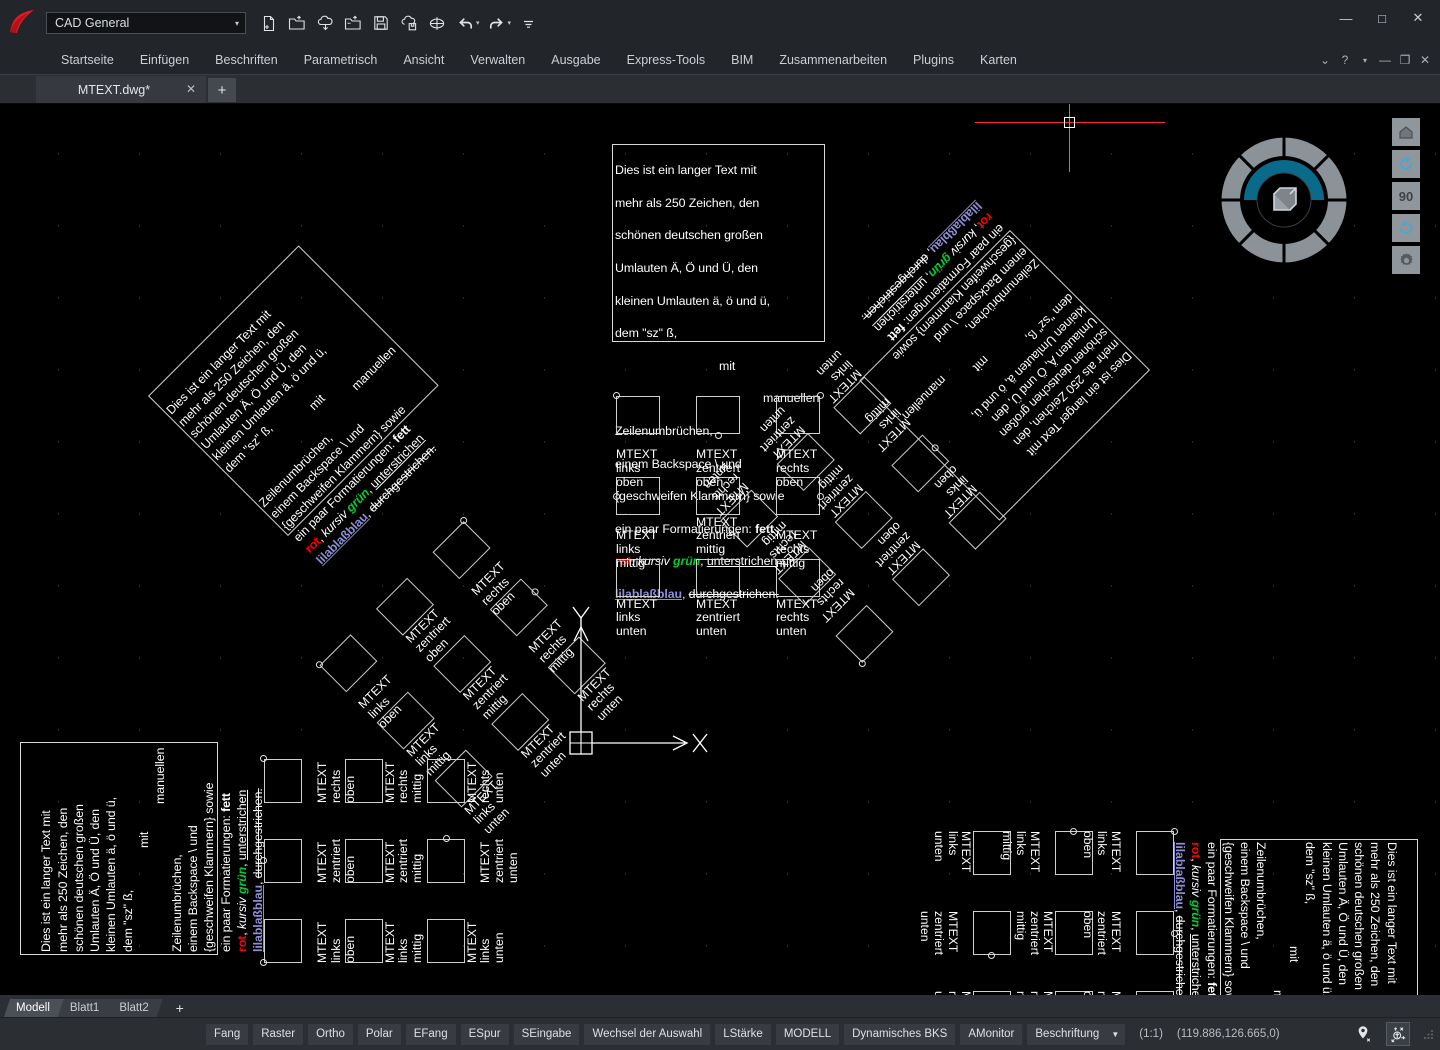  I want to click on status-button-ortho: Ortho, so click(330, 1034).